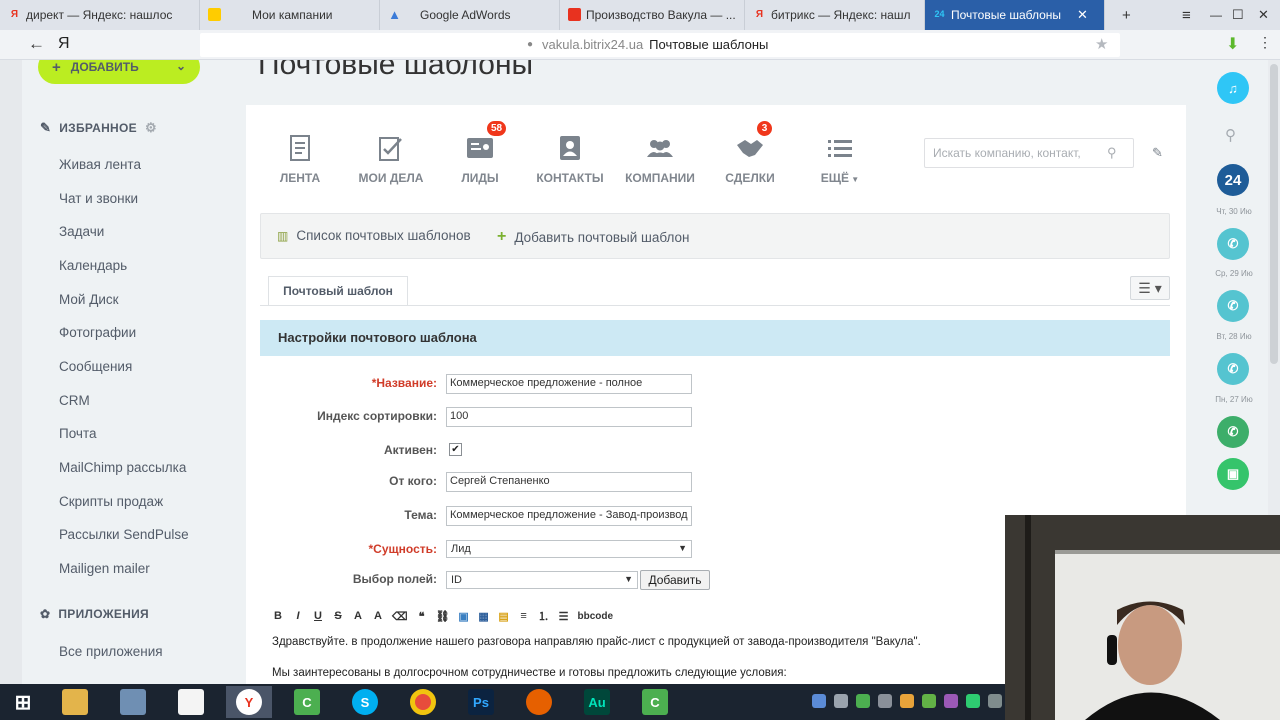  I want to click on active-checkbox: ✔, so click(455, 449).